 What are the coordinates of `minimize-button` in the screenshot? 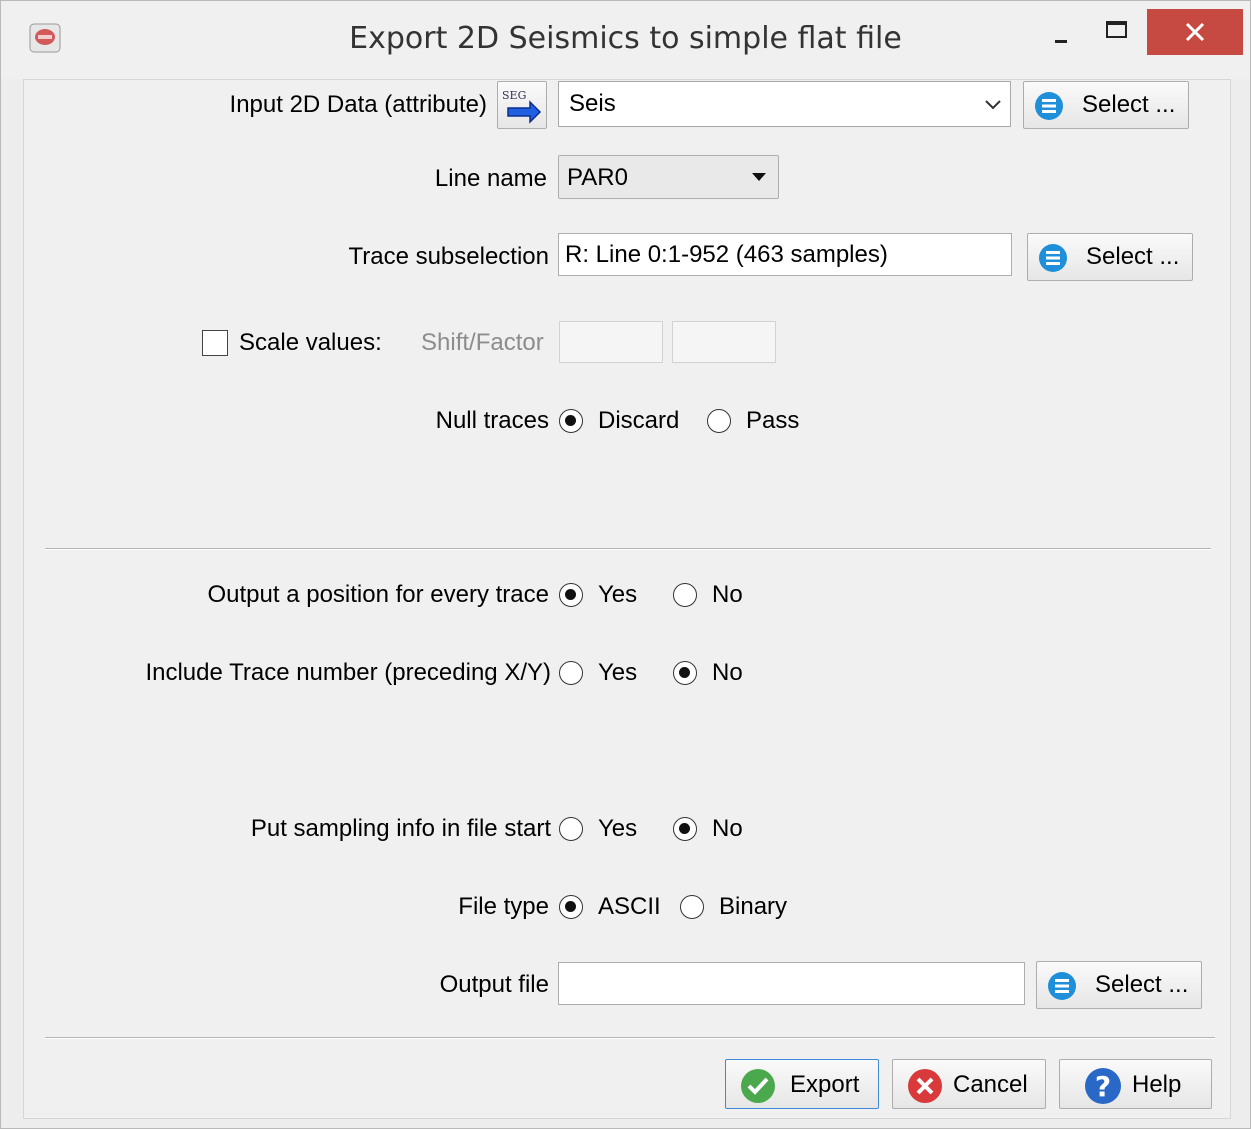 It's located at (1063, 32).